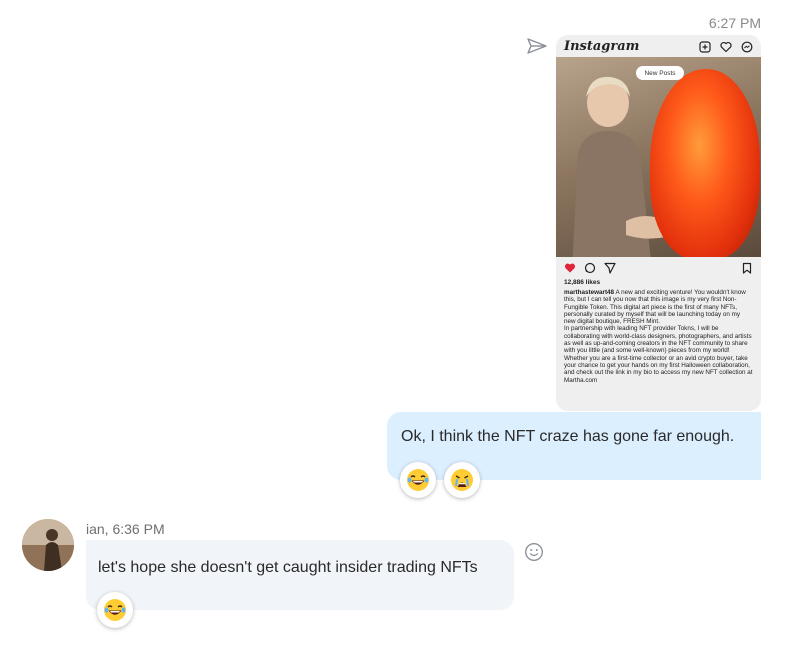  I want to click on caption-username: marthastewart48, so click(589, 292).